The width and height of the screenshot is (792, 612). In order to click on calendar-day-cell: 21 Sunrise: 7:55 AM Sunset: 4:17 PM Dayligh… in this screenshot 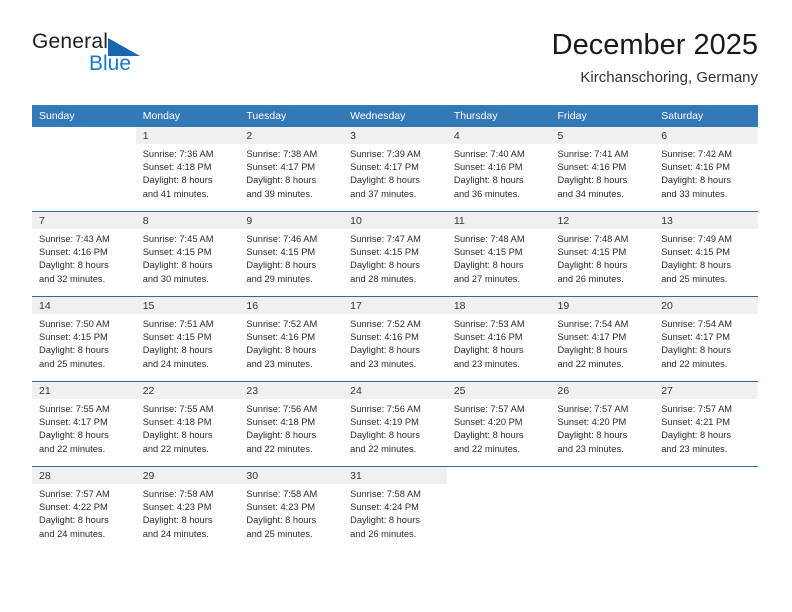, I will do `click(84, 424)`.